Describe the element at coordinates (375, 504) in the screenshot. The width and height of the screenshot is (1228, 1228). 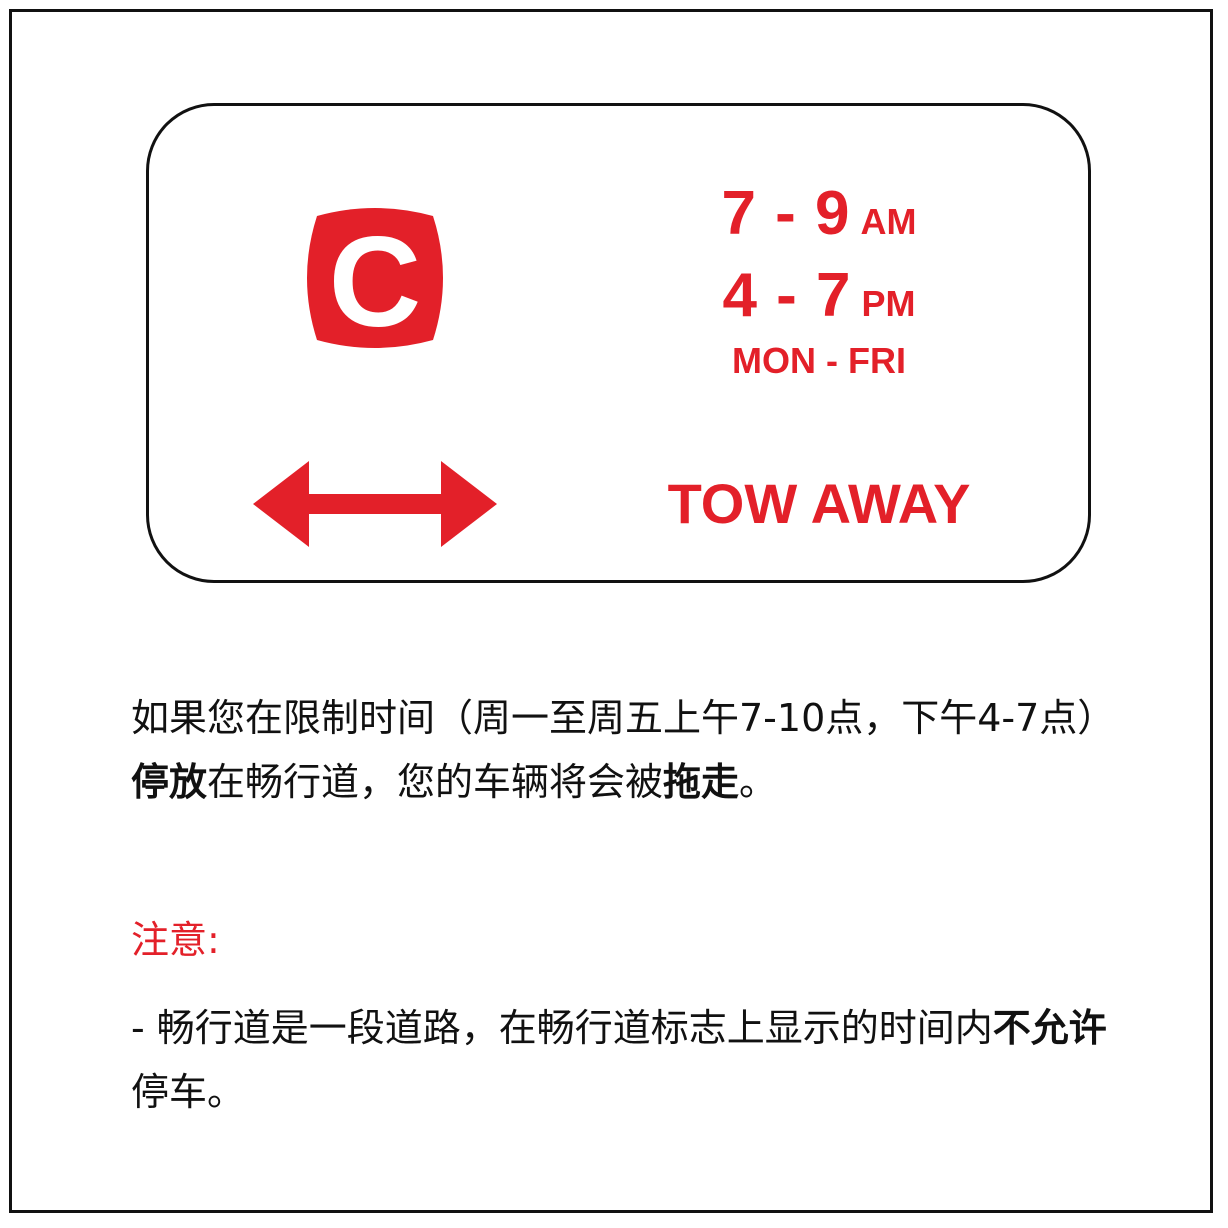
I see `double-arrow-icon` at that location.